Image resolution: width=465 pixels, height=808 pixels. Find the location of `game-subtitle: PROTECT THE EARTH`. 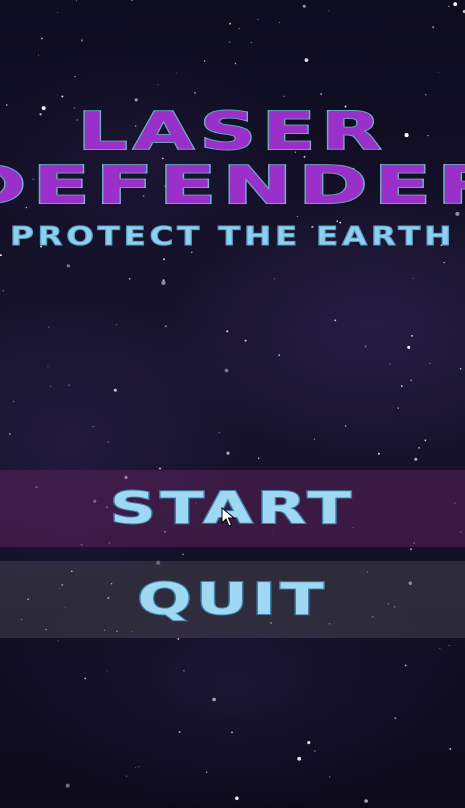

game-subtitle: PROTECT THE EARTH is located at coordinates (232, 237).